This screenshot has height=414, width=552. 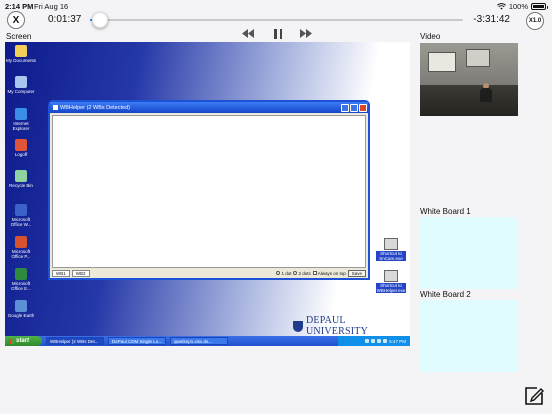 What do you see at coordinates (19, 36) in the screenshot?
I see `screen-label: Screen` at bounding box center [19, 36].